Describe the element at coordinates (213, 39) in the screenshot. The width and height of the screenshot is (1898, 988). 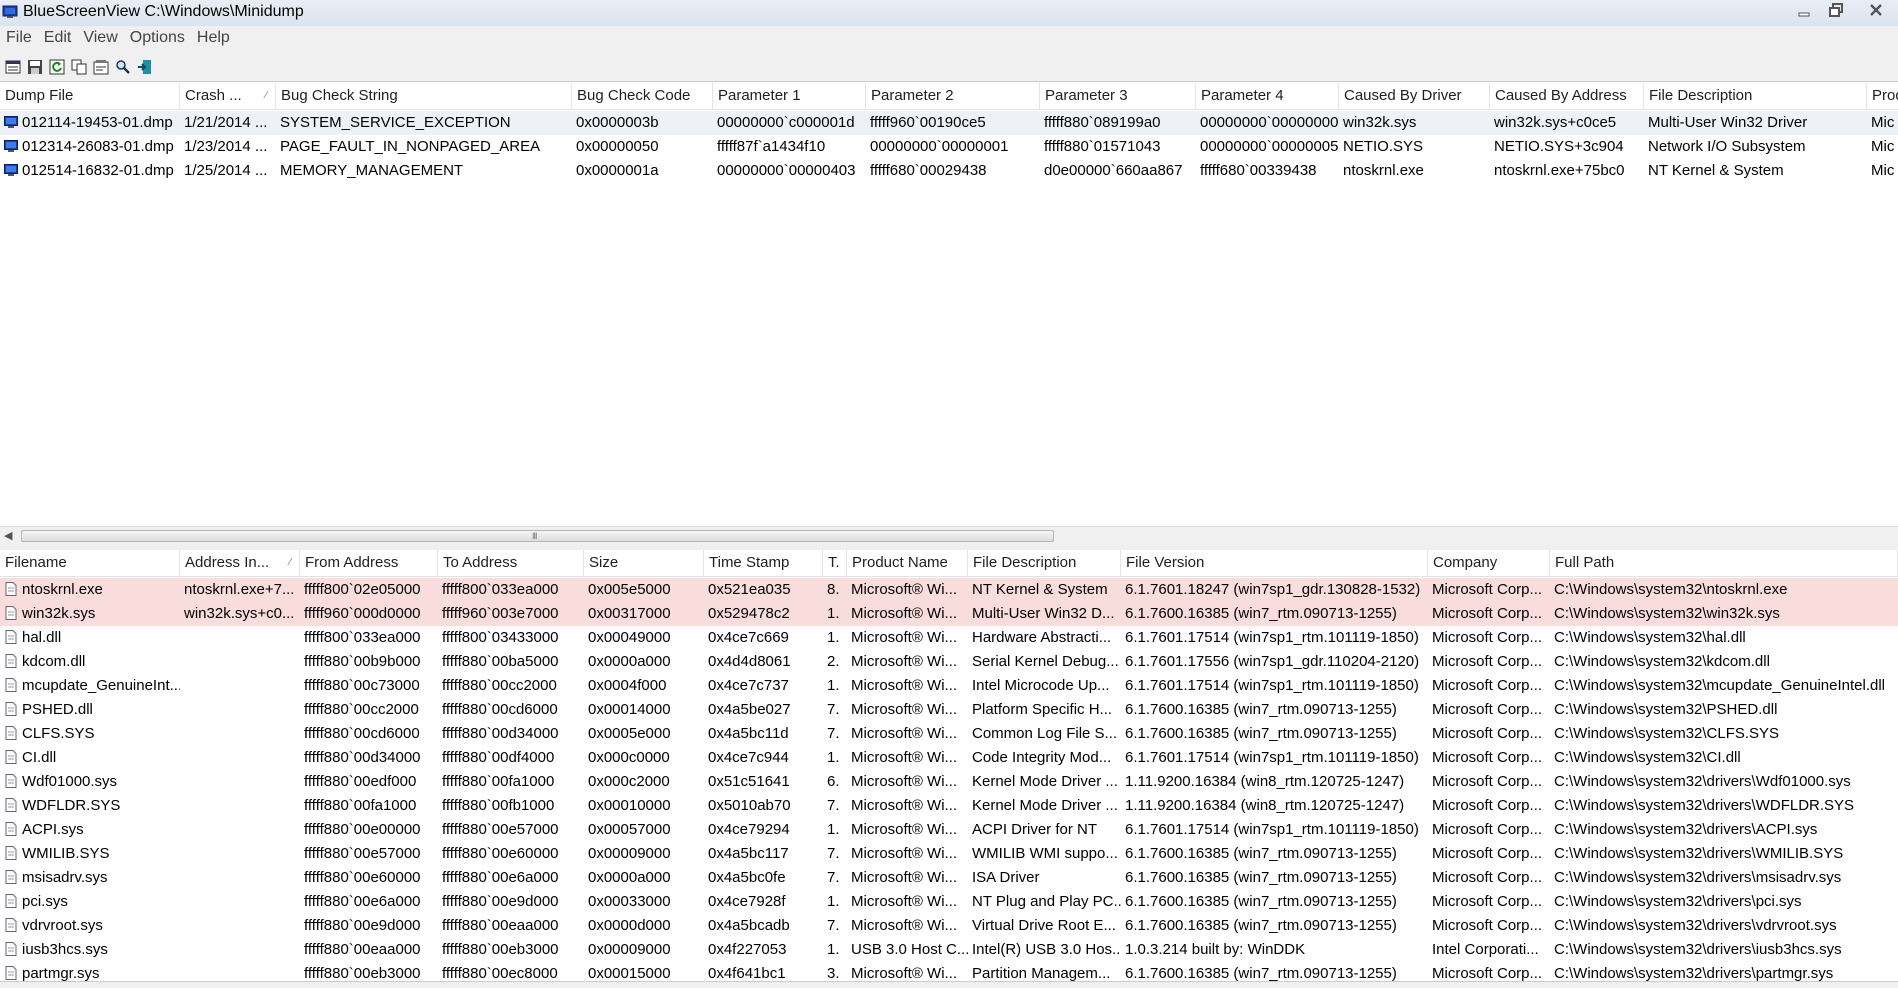
I see `menu-help: Help` at that location.